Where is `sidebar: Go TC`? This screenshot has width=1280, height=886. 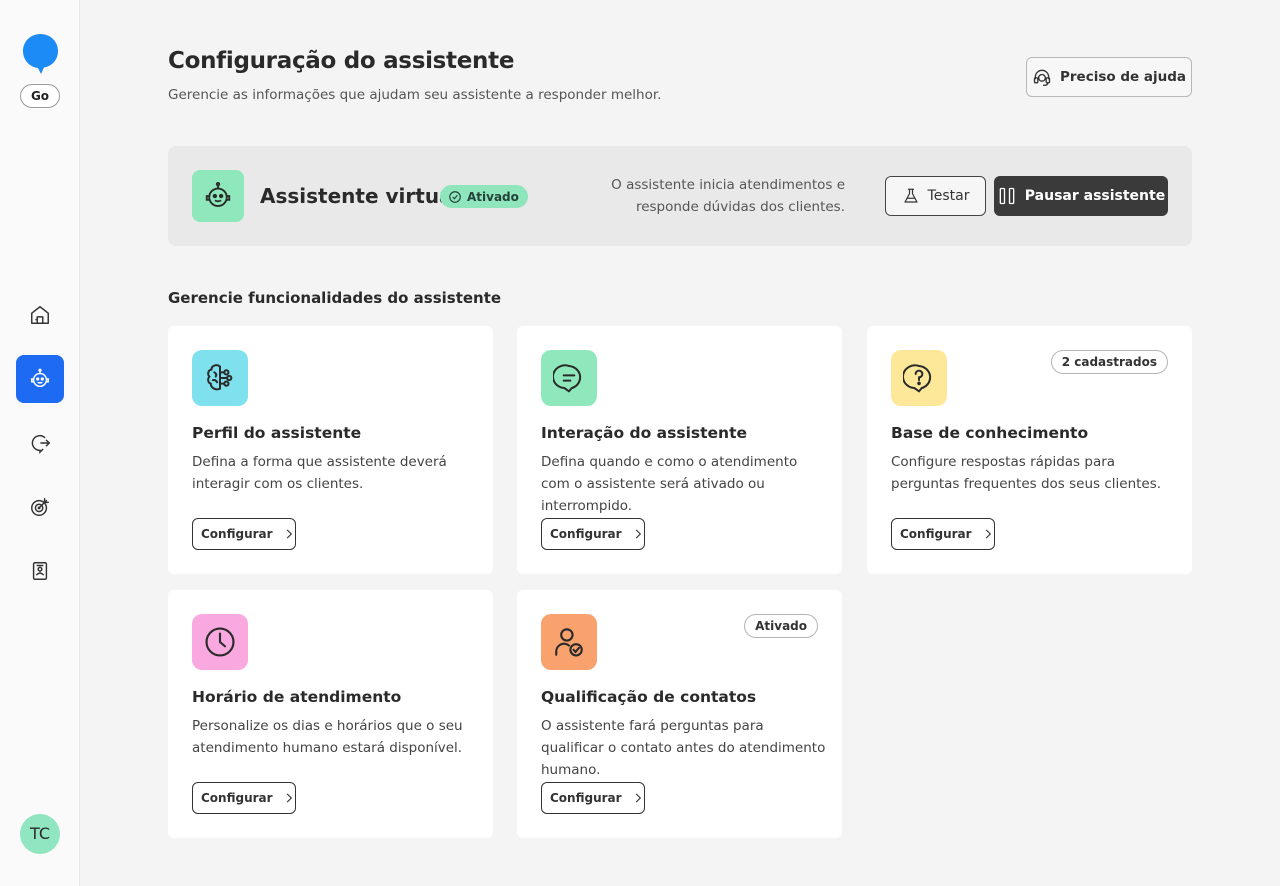
sidebar: Go TC is located at coordinates (40, 443).